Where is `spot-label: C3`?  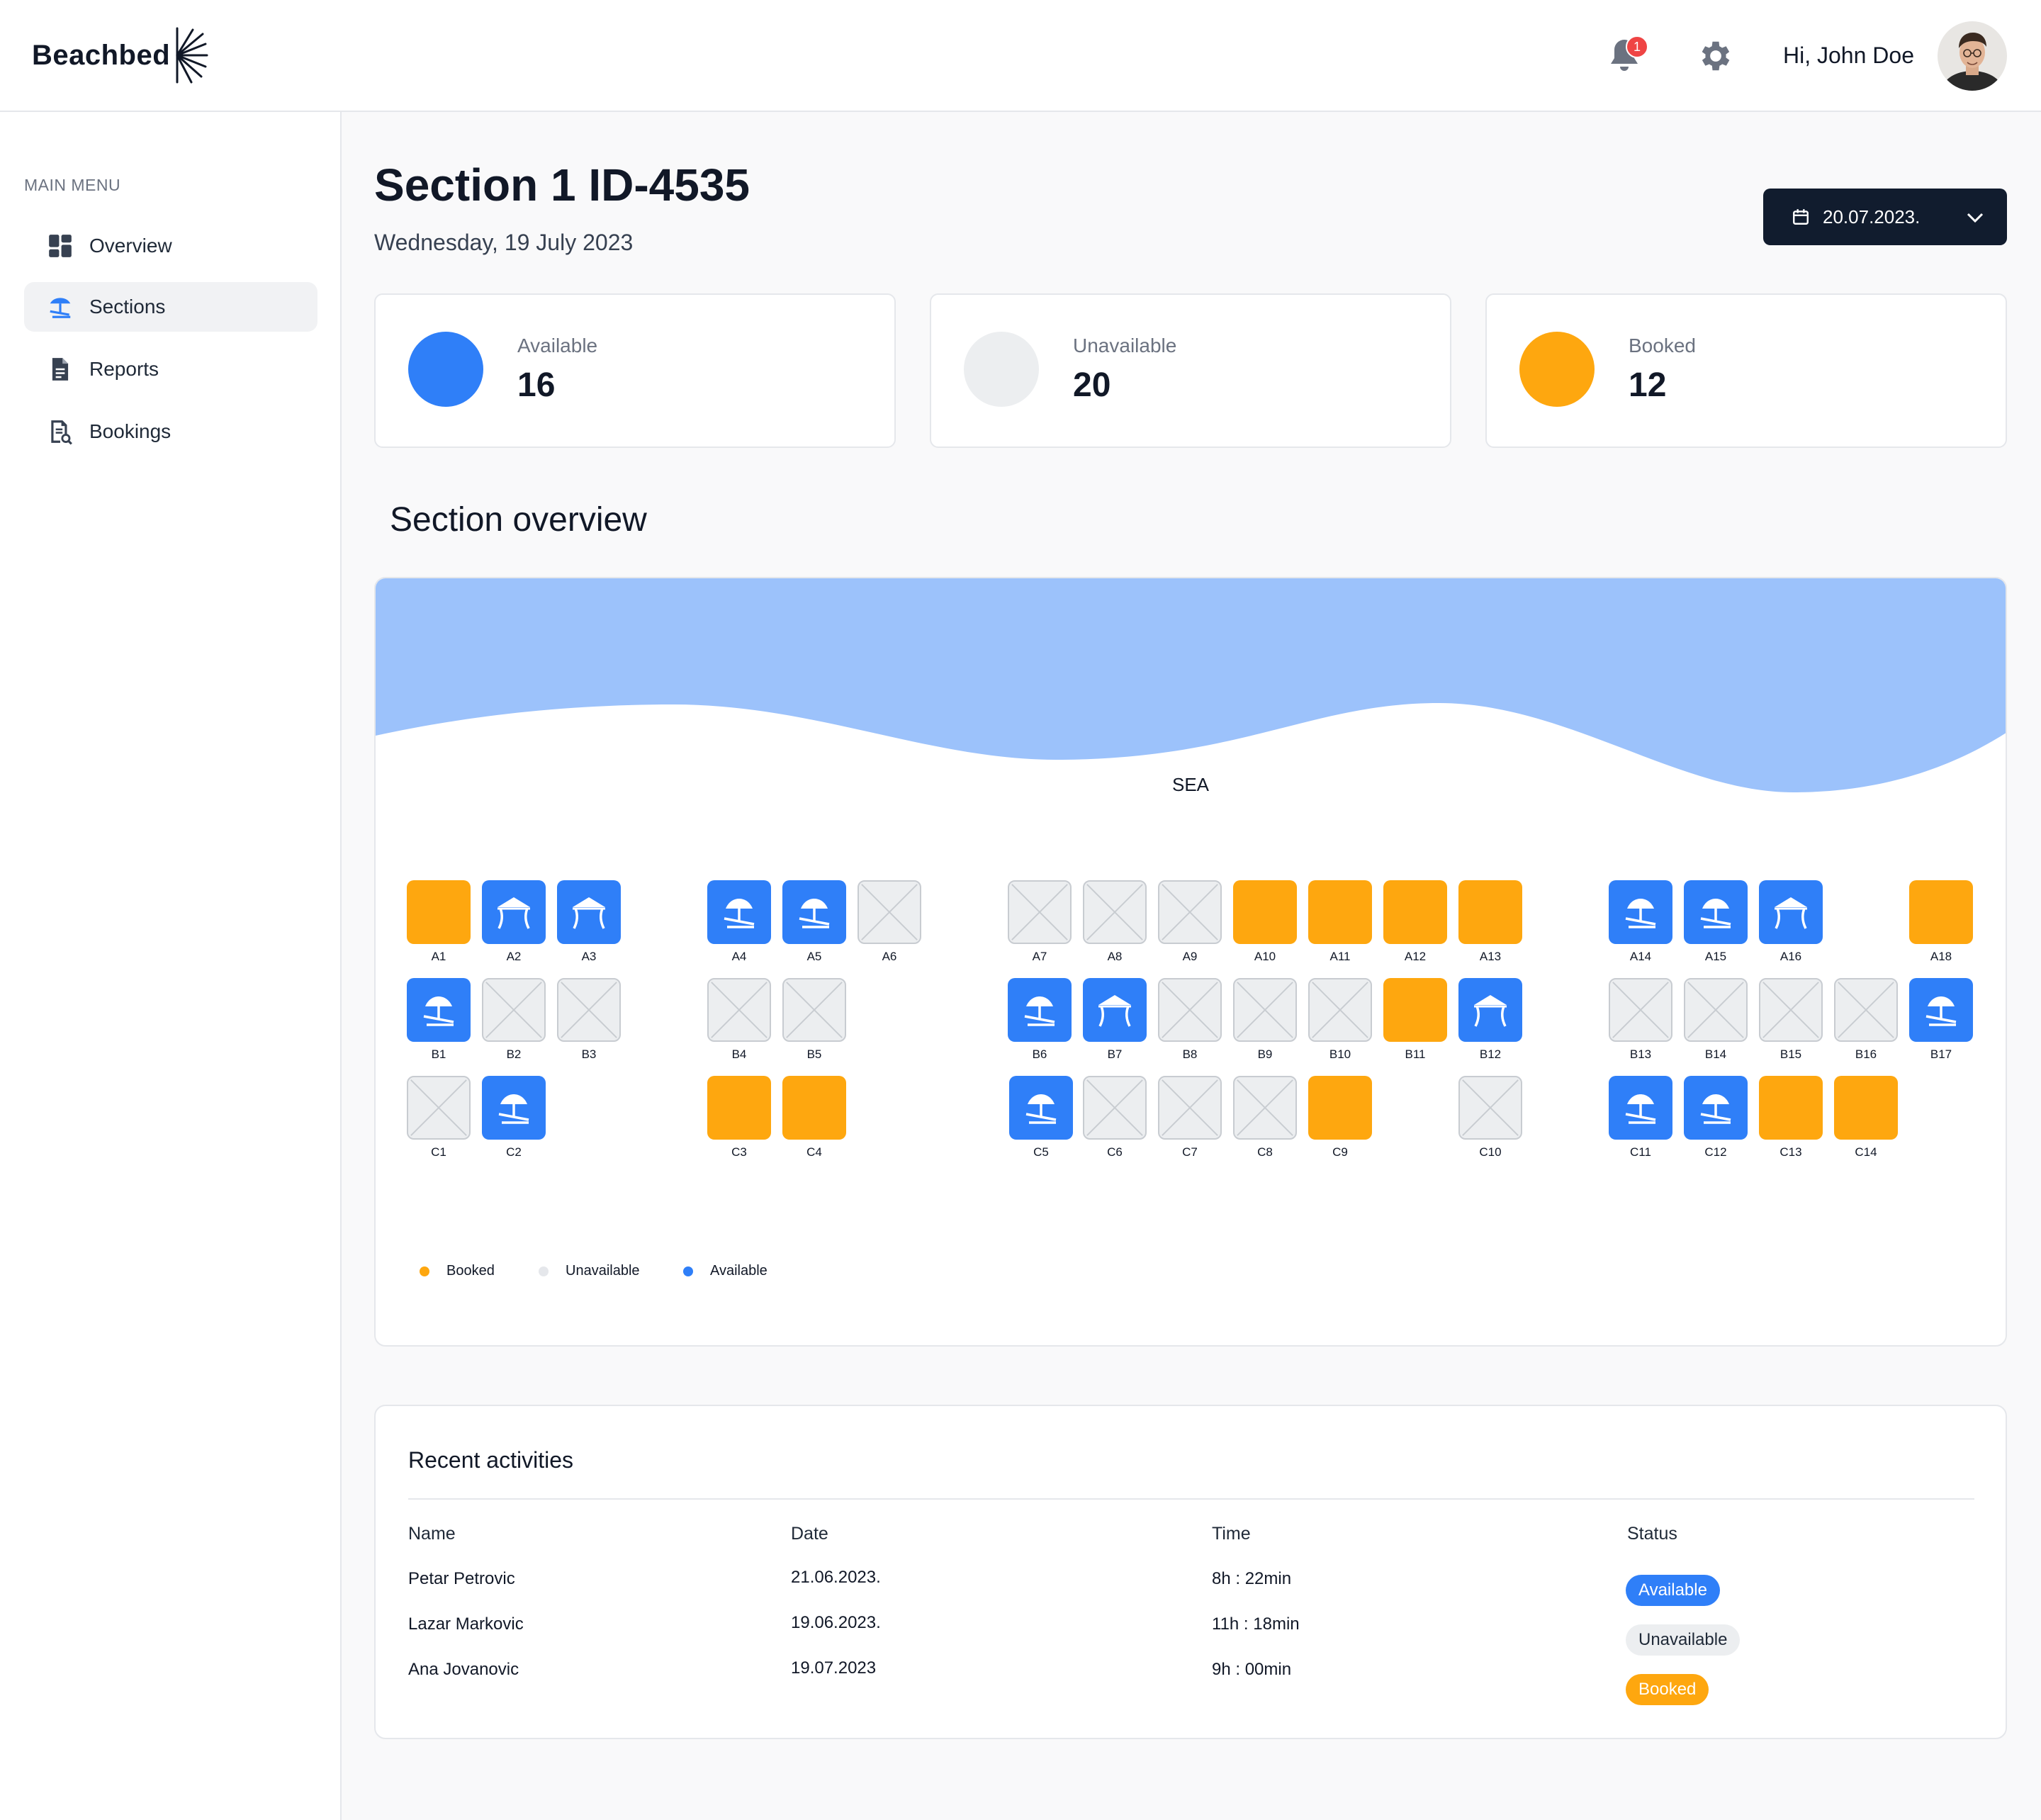
spot-label: C3 is located at coordinates (739, 1152).